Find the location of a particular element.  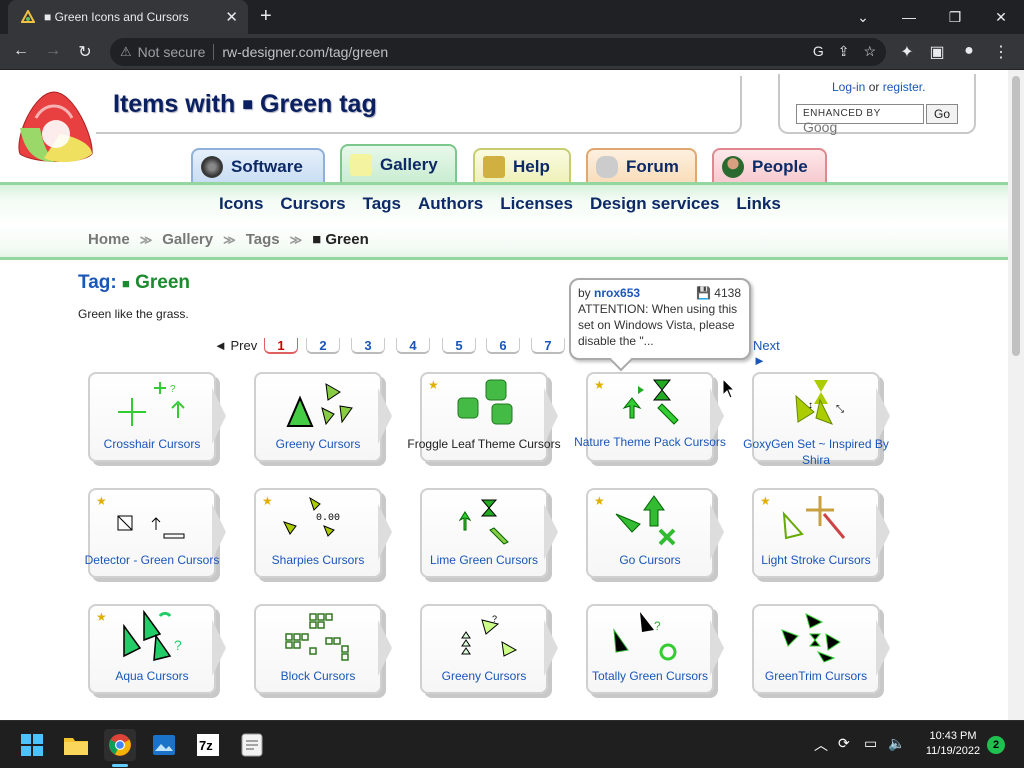

taskbar-clock: 10:43 PM 11/19/2022 is located at coordinates (953, 744).